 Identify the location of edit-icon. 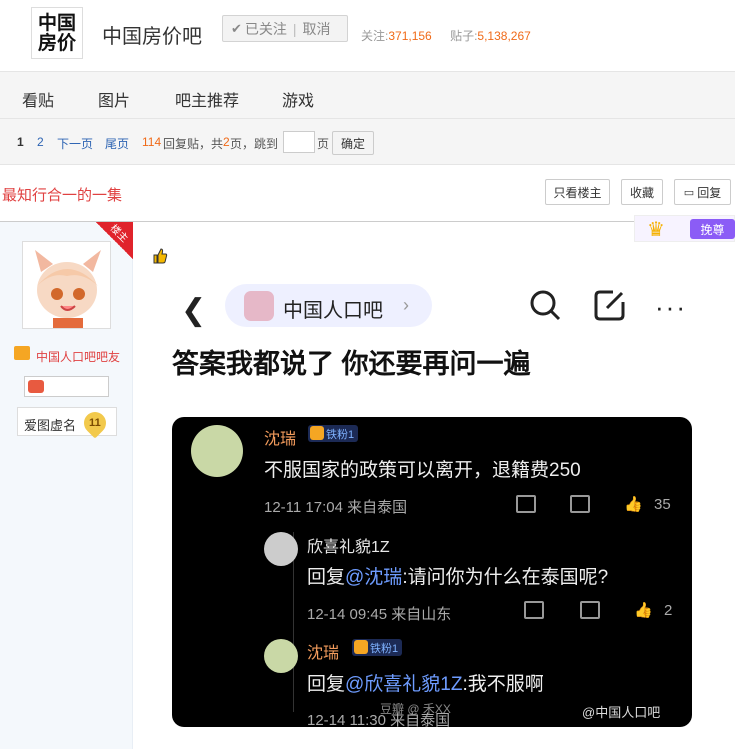
(609, 305).